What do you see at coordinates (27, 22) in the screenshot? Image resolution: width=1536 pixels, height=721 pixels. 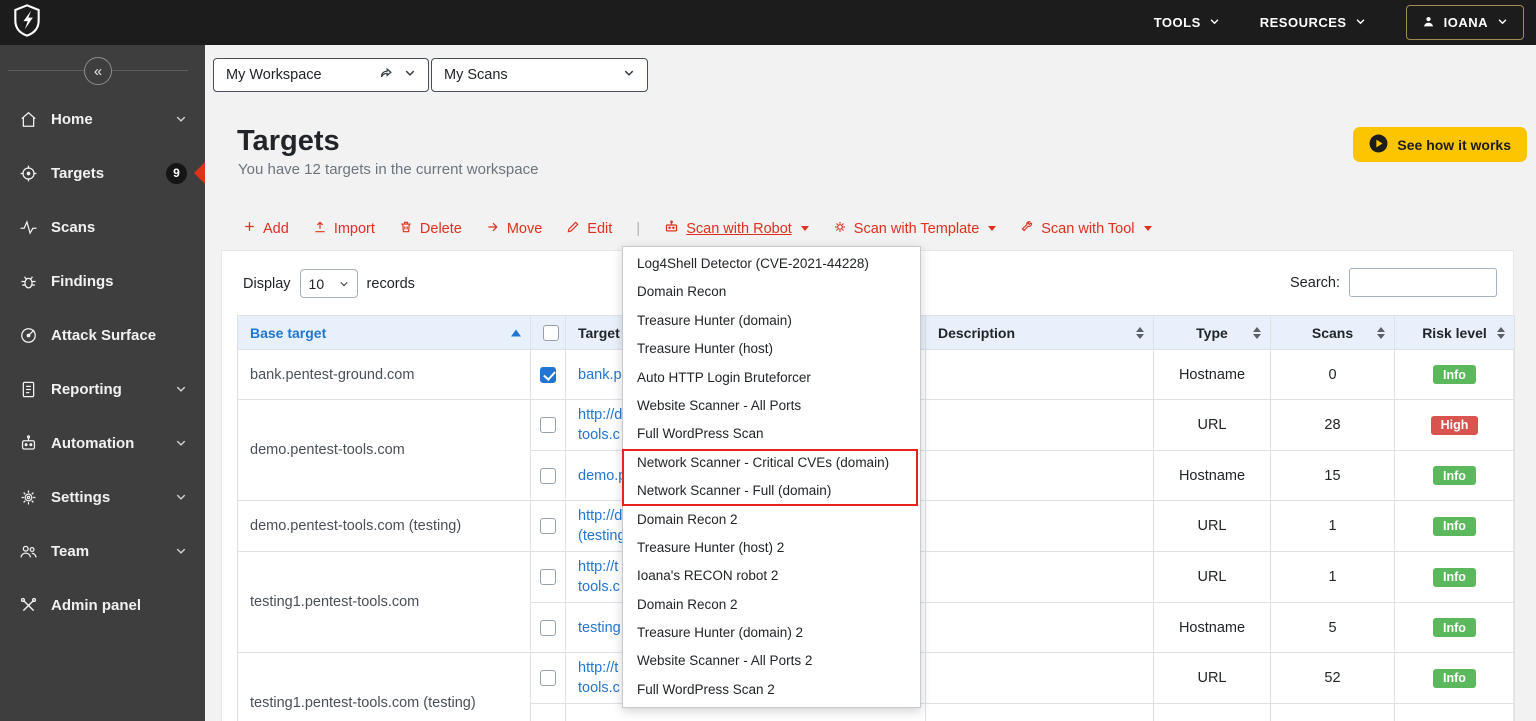 I see `shield-logo-icon` at bounding box center [27, 22].